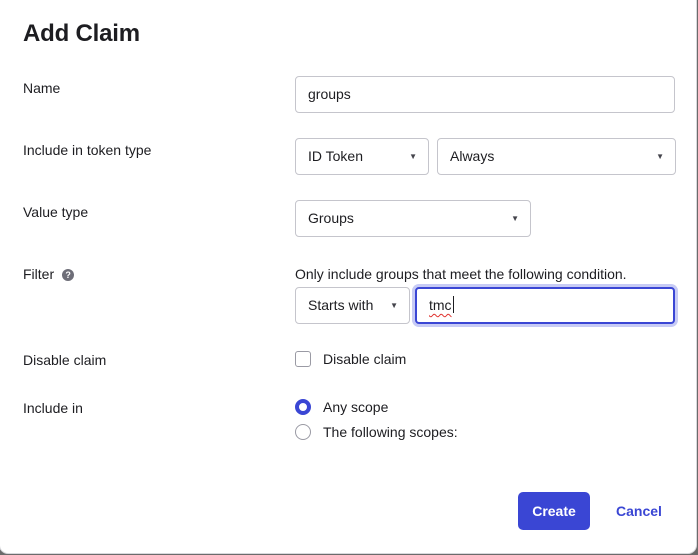 This screenshot has width=698, height=555. What do you see at coordinates (364, 359) in the screenshot?
I see `disable-claim-checkbox-label: Disable claim` at bounding box center [364, 359].